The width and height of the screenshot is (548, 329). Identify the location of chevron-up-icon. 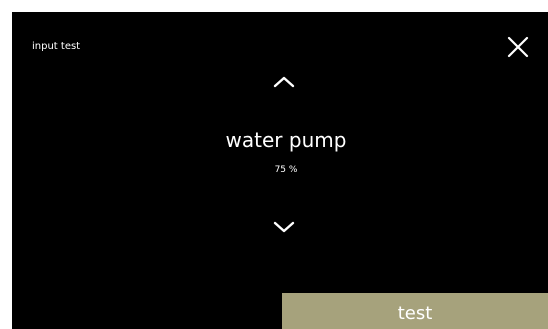
(284, 82).